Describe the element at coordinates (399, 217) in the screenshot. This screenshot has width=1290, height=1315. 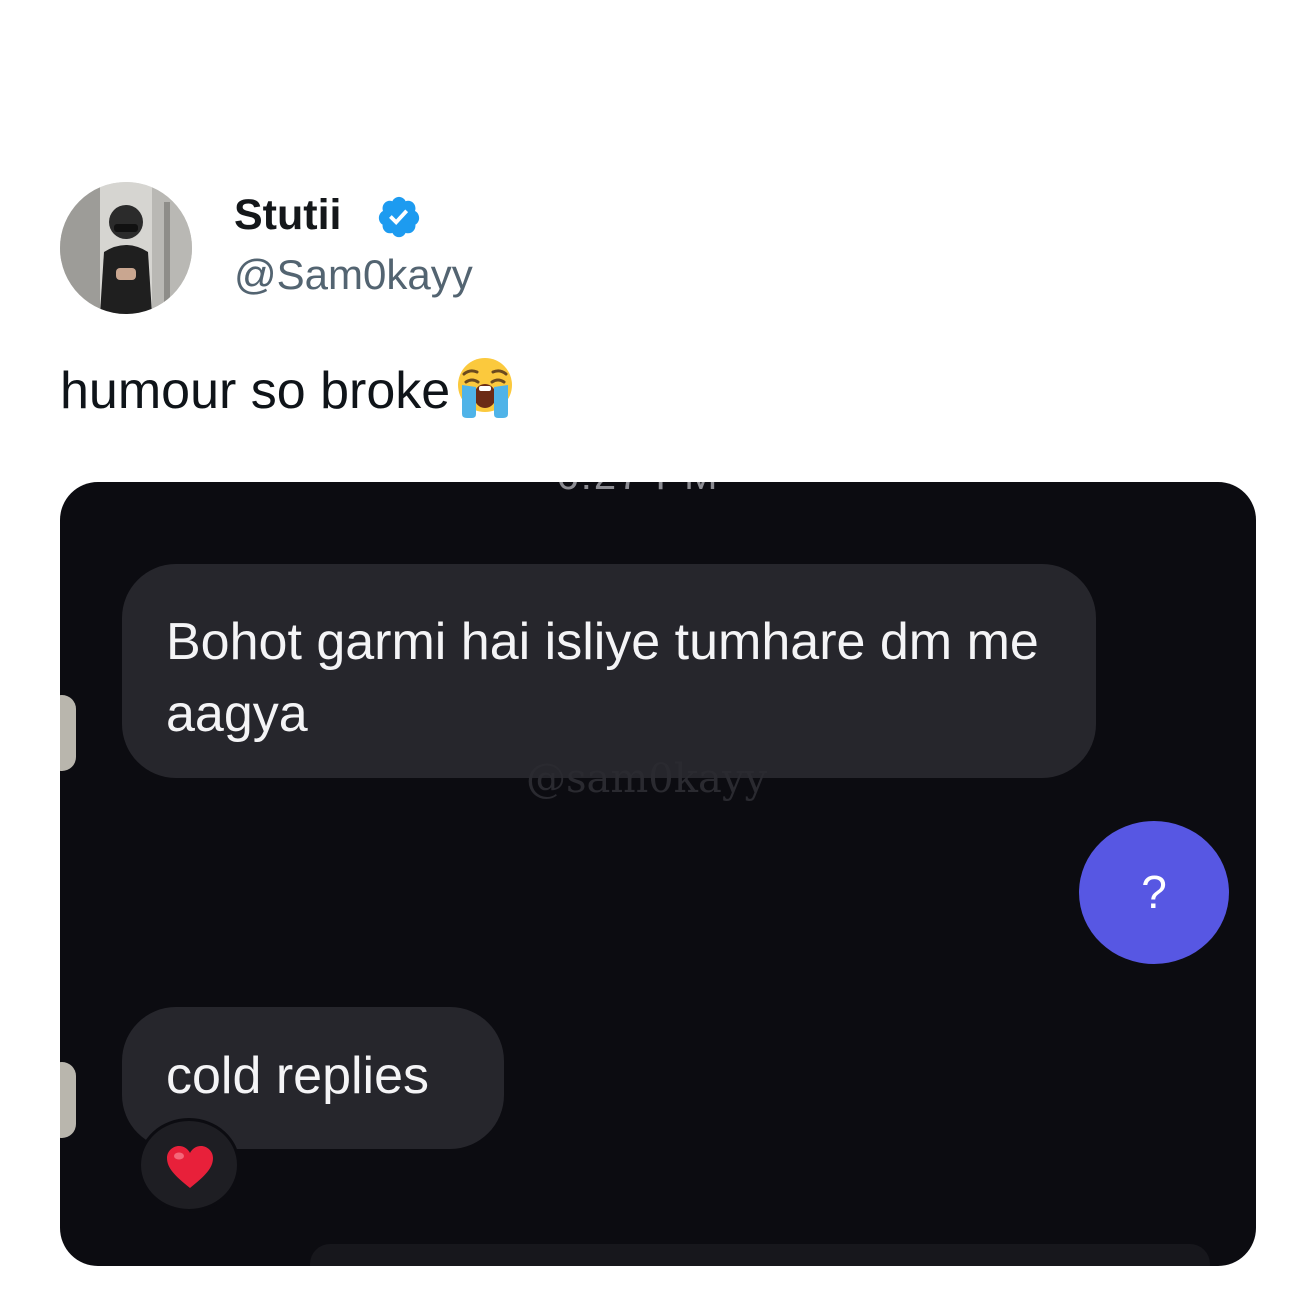
I see `verified-badge-icon` at that location.